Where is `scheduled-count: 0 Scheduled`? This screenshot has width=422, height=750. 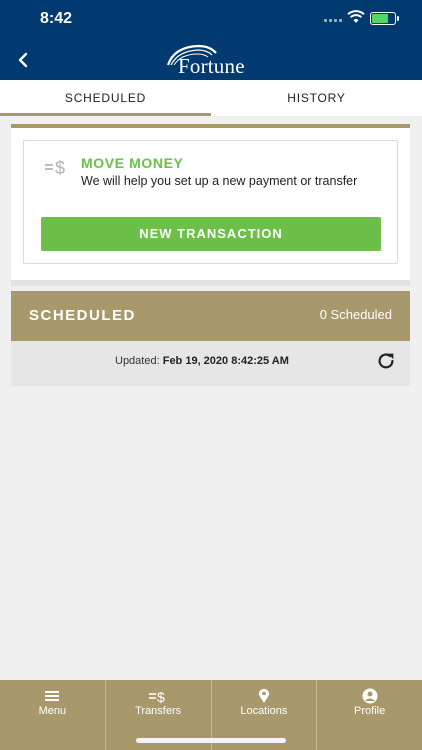
scheduled-count: 0 Scheduled is located at coordinates (355, 314).